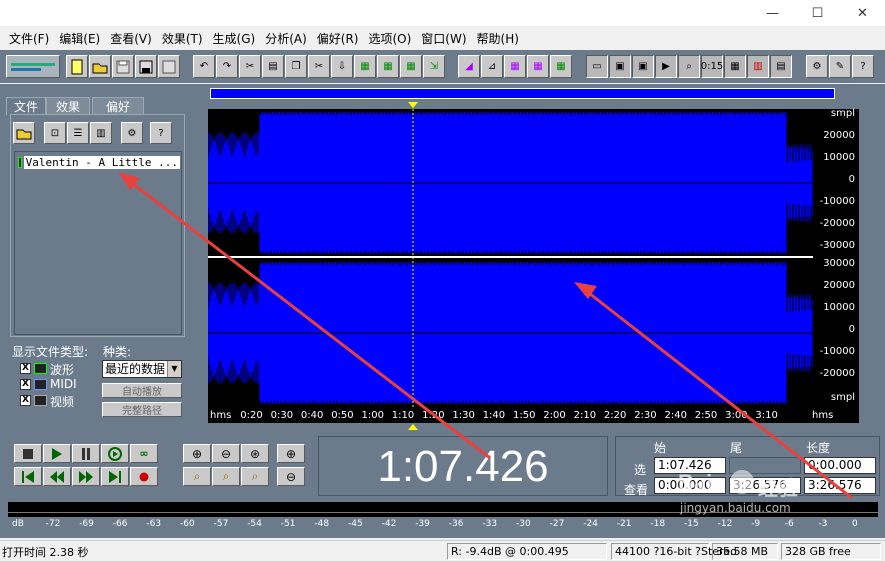 The image size is (885, 561). Describe the element at coordinates (146, 66) in the screenshot. I see `save-as-icon` at that location.